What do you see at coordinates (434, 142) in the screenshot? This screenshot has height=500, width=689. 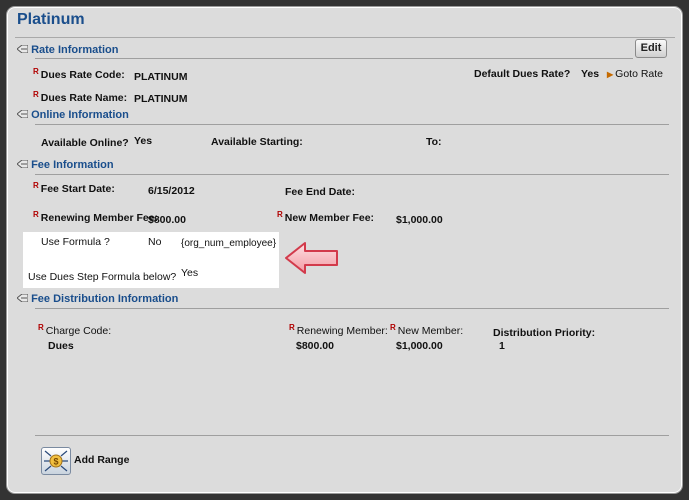 I see `available-to-label: To:` at bounding box center [434, 142].